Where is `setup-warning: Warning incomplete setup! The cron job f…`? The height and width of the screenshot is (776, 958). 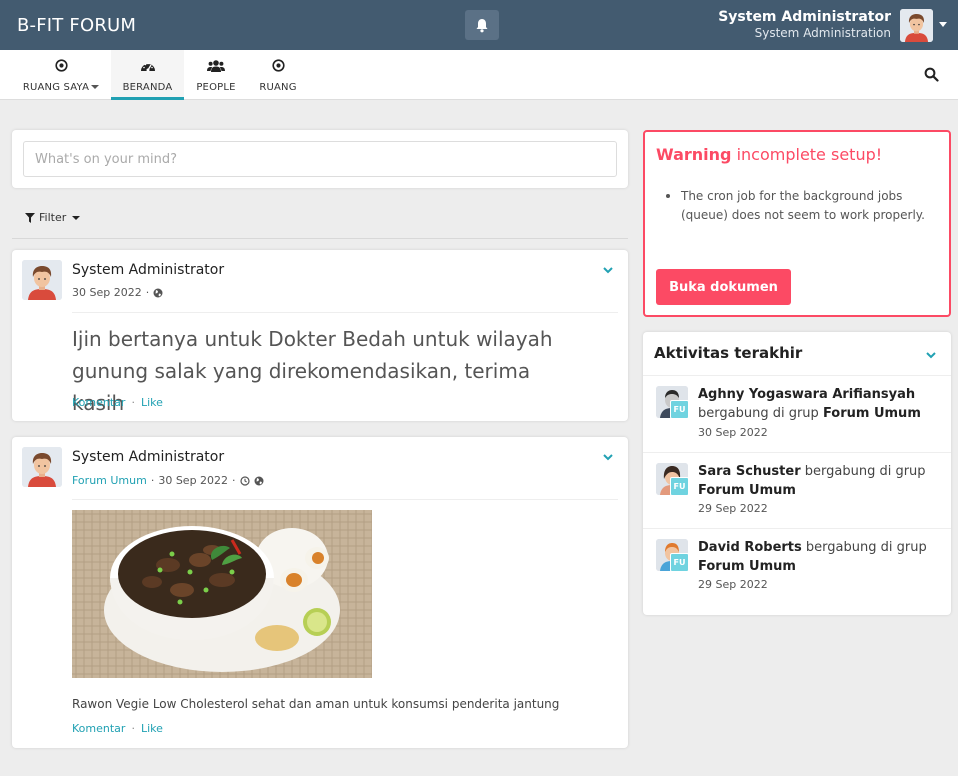 setup-warning: Warning incomplete setup! The cron job f… is located at coordinates (797, 223).